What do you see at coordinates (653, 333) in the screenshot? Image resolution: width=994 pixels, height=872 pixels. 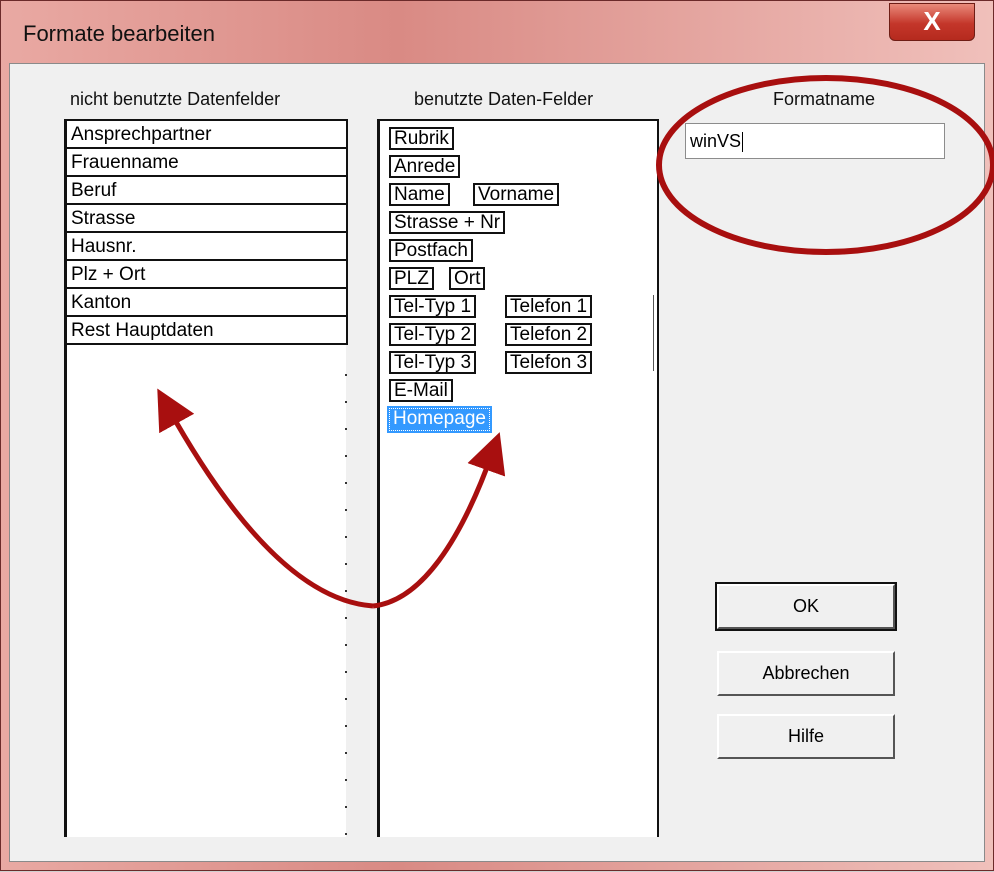 I see `column-marker` at bounding box center [653, 333].